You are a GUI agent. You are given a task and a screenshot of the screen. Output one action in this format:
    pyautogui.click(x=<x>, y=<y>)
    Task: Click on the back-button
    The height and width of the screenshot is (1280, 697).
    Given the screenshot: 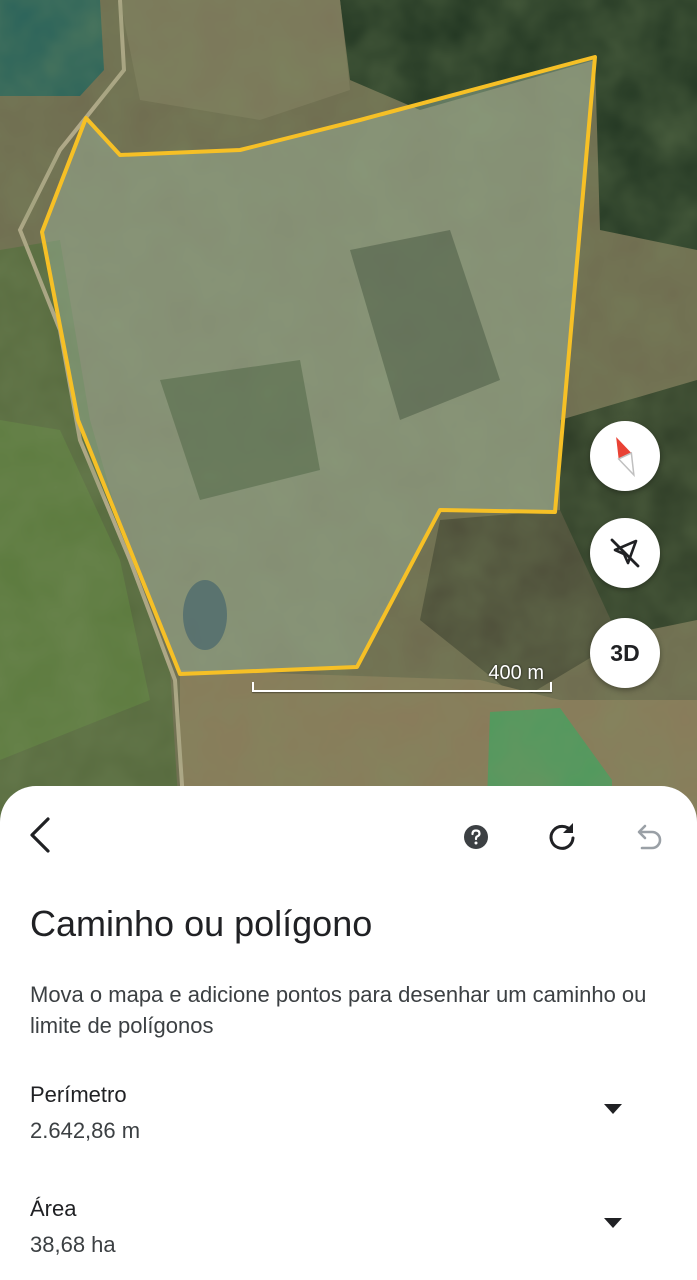 What is the action you would take?
    pyautogui.click(x=40, y=835)
    